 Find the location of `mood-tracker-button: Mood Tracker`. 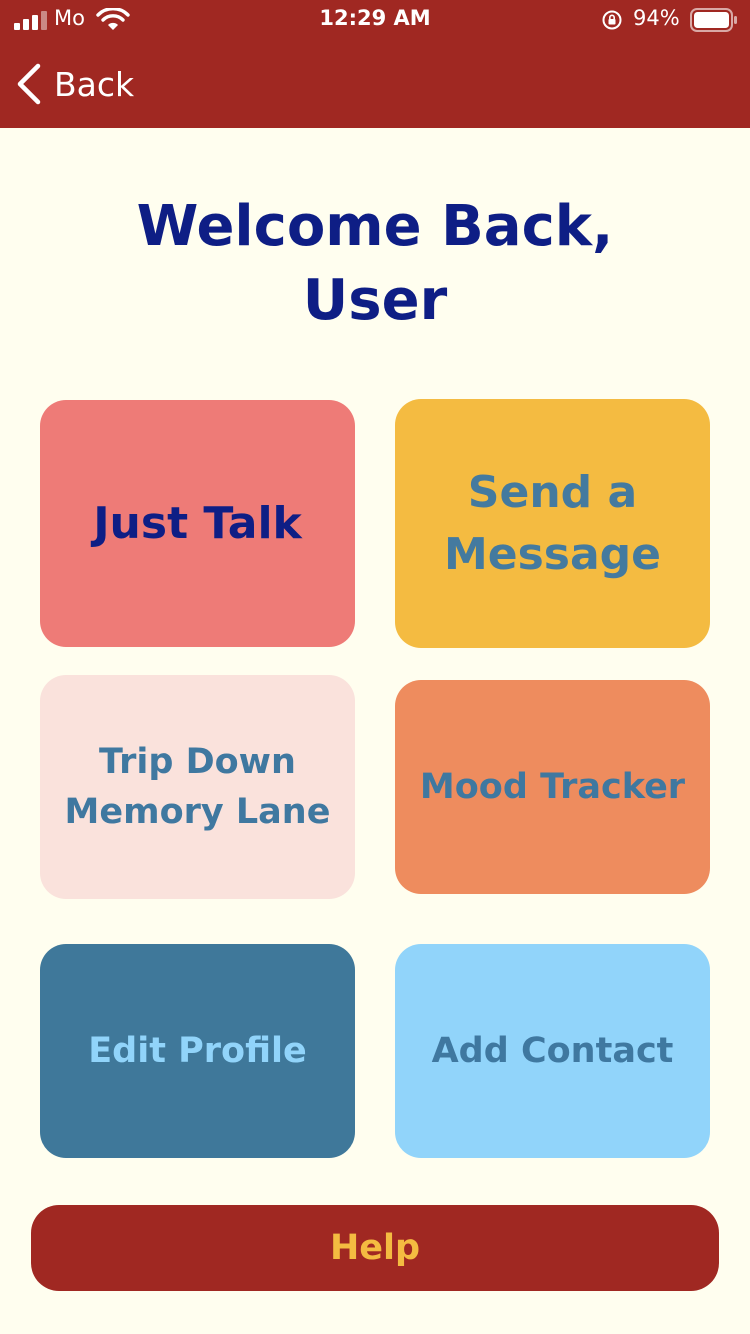

mood-tracker-button: Mood Tracker is located at coordinates (552, 787).